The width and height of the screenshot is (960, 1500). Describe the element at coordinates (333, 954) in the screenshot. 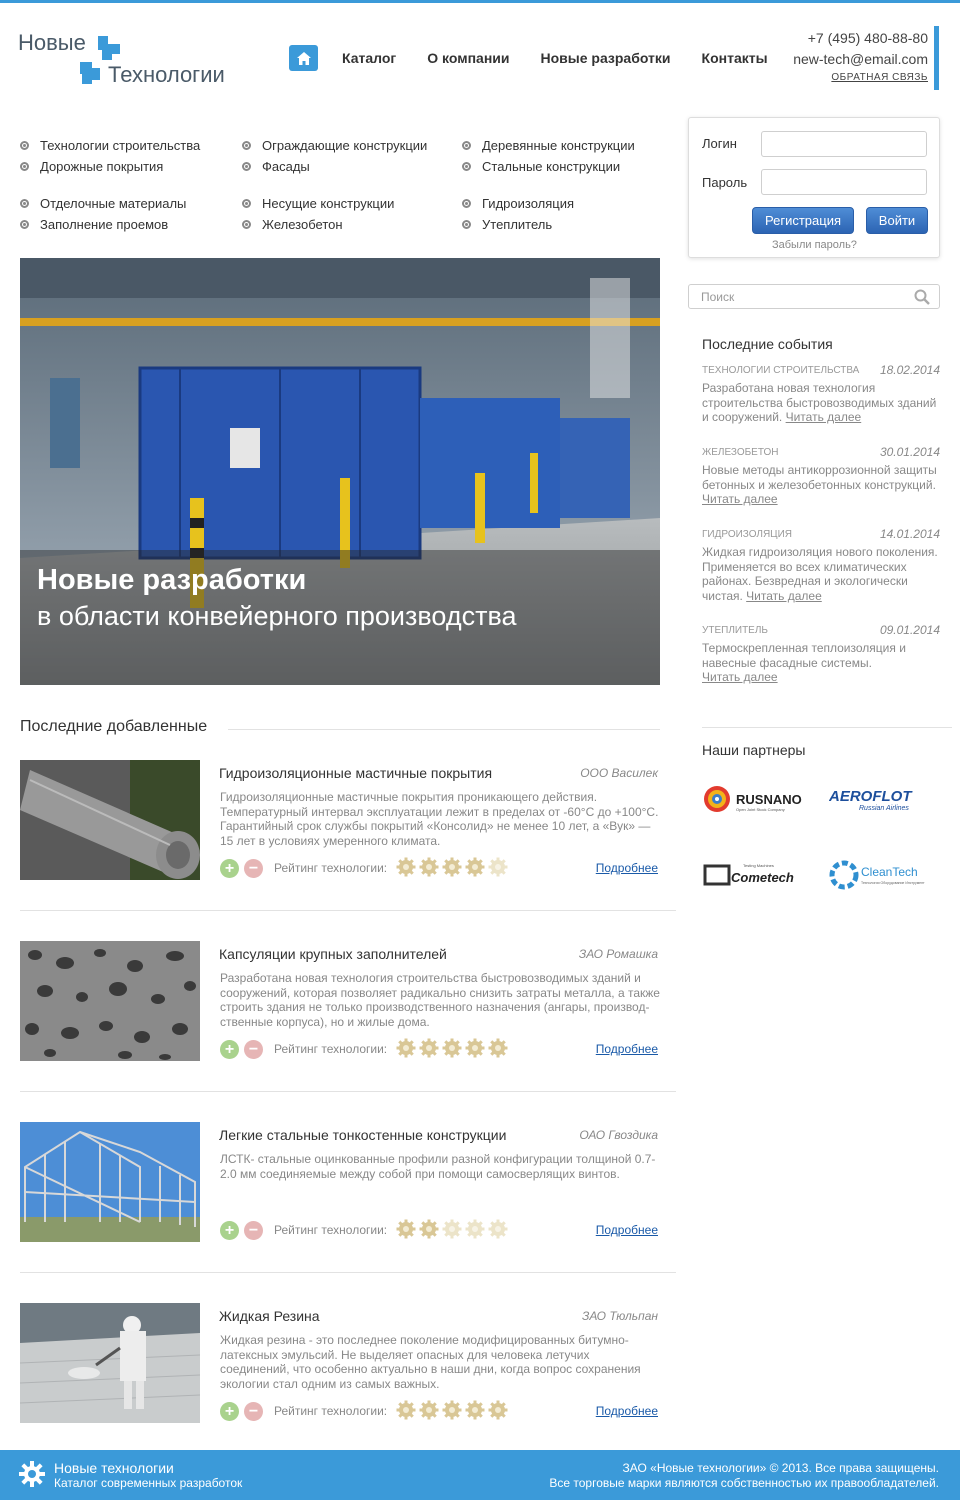

I see `item-title: Капсуляции крупных заполнителей` at that location.